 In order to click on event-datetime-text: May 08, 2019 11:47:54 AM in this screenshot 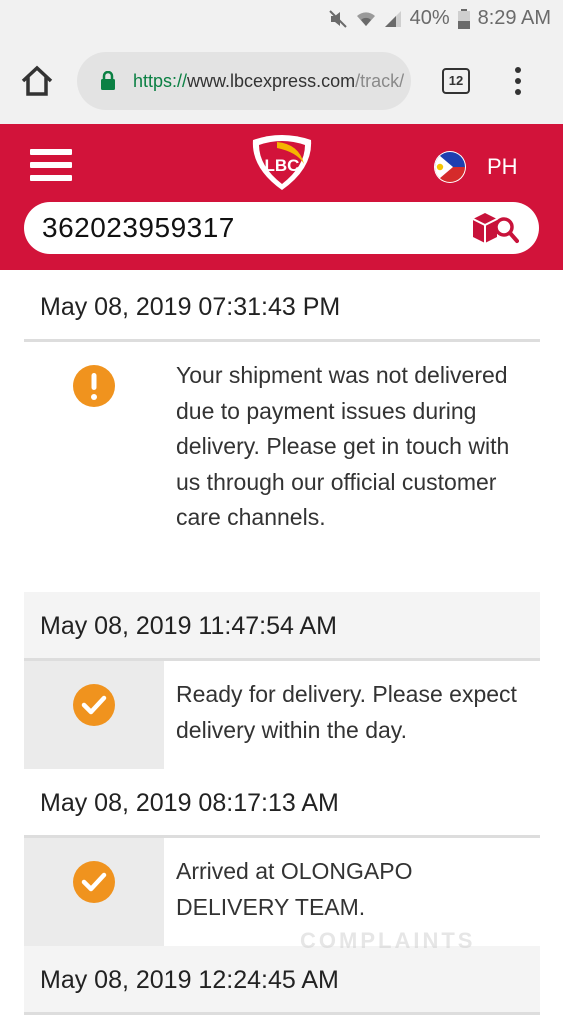, I will do `click(188, 626)`.